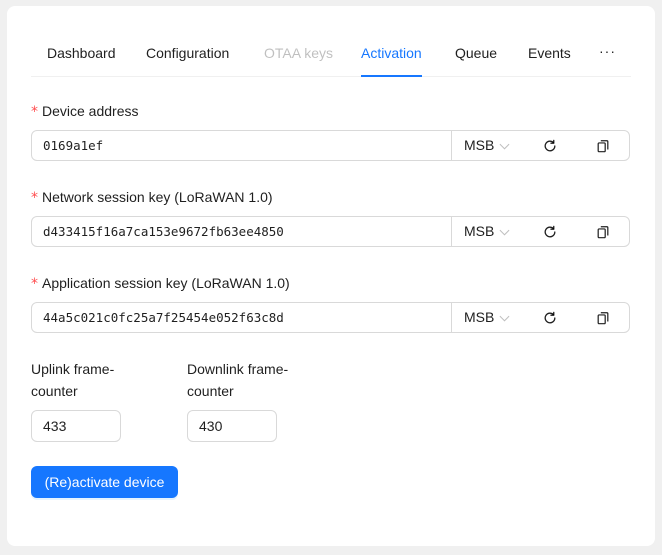  I want to click on nwk-s-key-input: d433415f16a7ca153e9672fb63ee4850, so click(242, 231).